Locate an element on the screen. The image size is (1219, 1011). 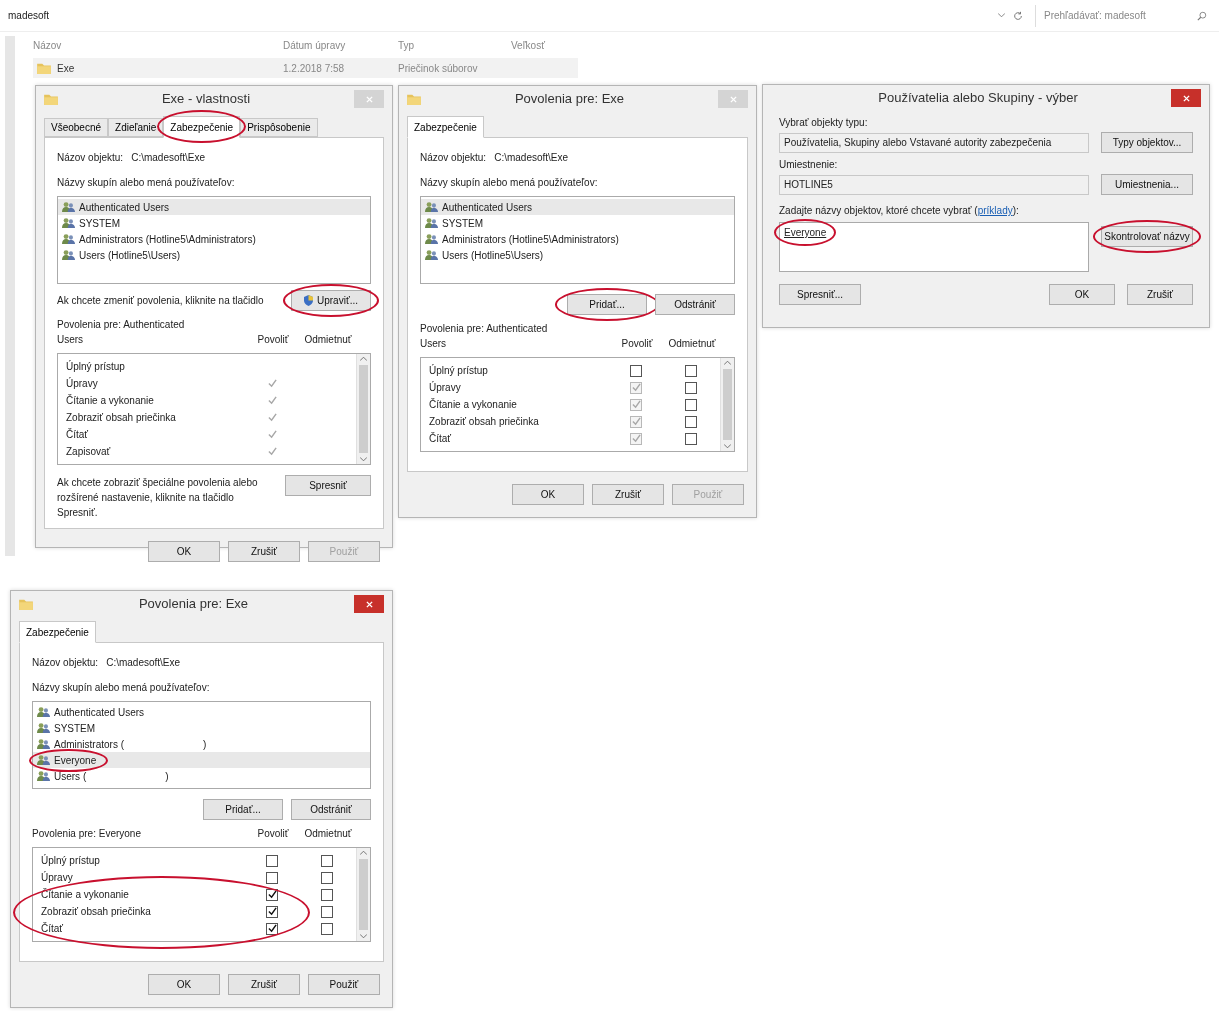
refresh-icon is located at coordinates (1018, 15).